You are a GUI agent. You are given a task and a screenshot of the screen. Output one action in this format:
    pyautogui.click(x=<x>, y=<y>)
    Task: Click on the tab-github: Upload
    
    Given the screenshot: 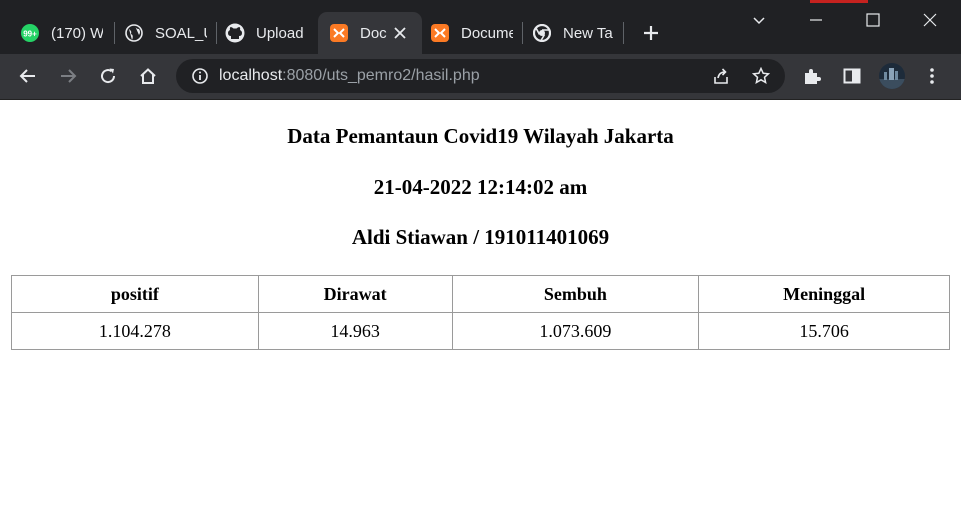 What is the action you would take?
    pyautogui.click(x=261, y=33)
    